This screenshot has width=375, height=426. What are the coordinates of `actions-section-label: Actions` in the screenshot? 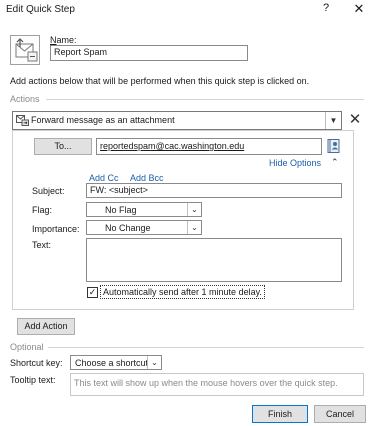 It's located at (25, 99).